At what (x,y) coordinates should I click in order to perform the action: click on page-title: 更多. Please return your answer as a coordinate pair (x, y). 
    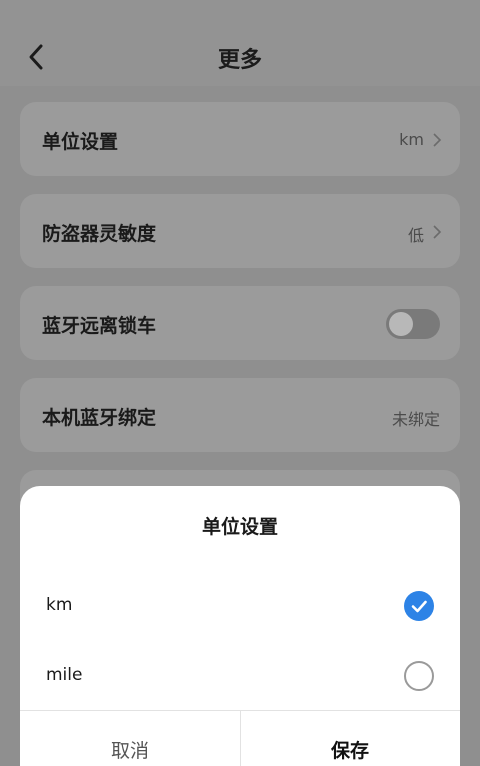
    Looking at the image, I should click on (239, 60).